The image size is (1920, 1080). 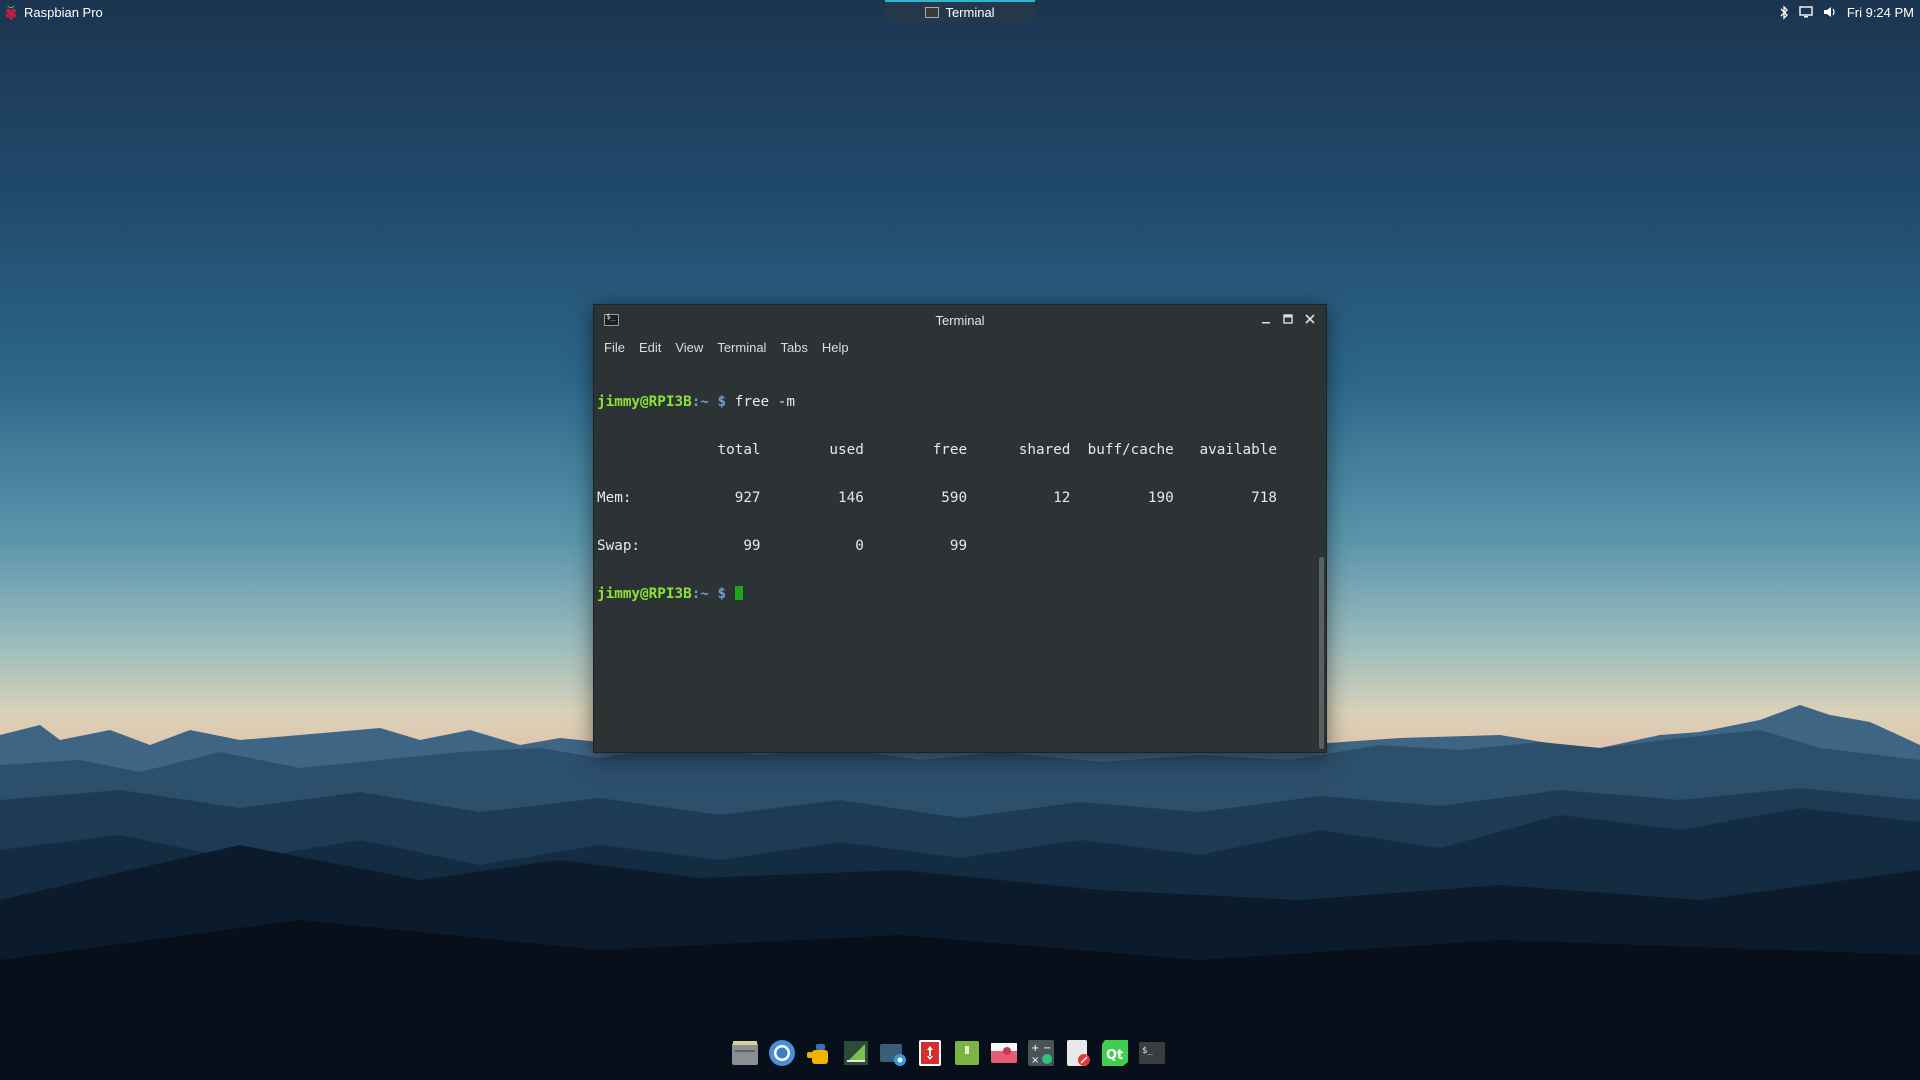 I want to click on chromium-icon, so click(x=782, y=1053).